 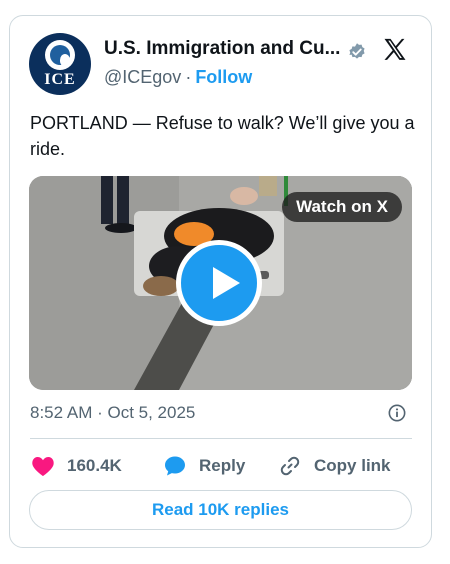 I want to click on reply-label: Reply, so click(x=222, y=465).